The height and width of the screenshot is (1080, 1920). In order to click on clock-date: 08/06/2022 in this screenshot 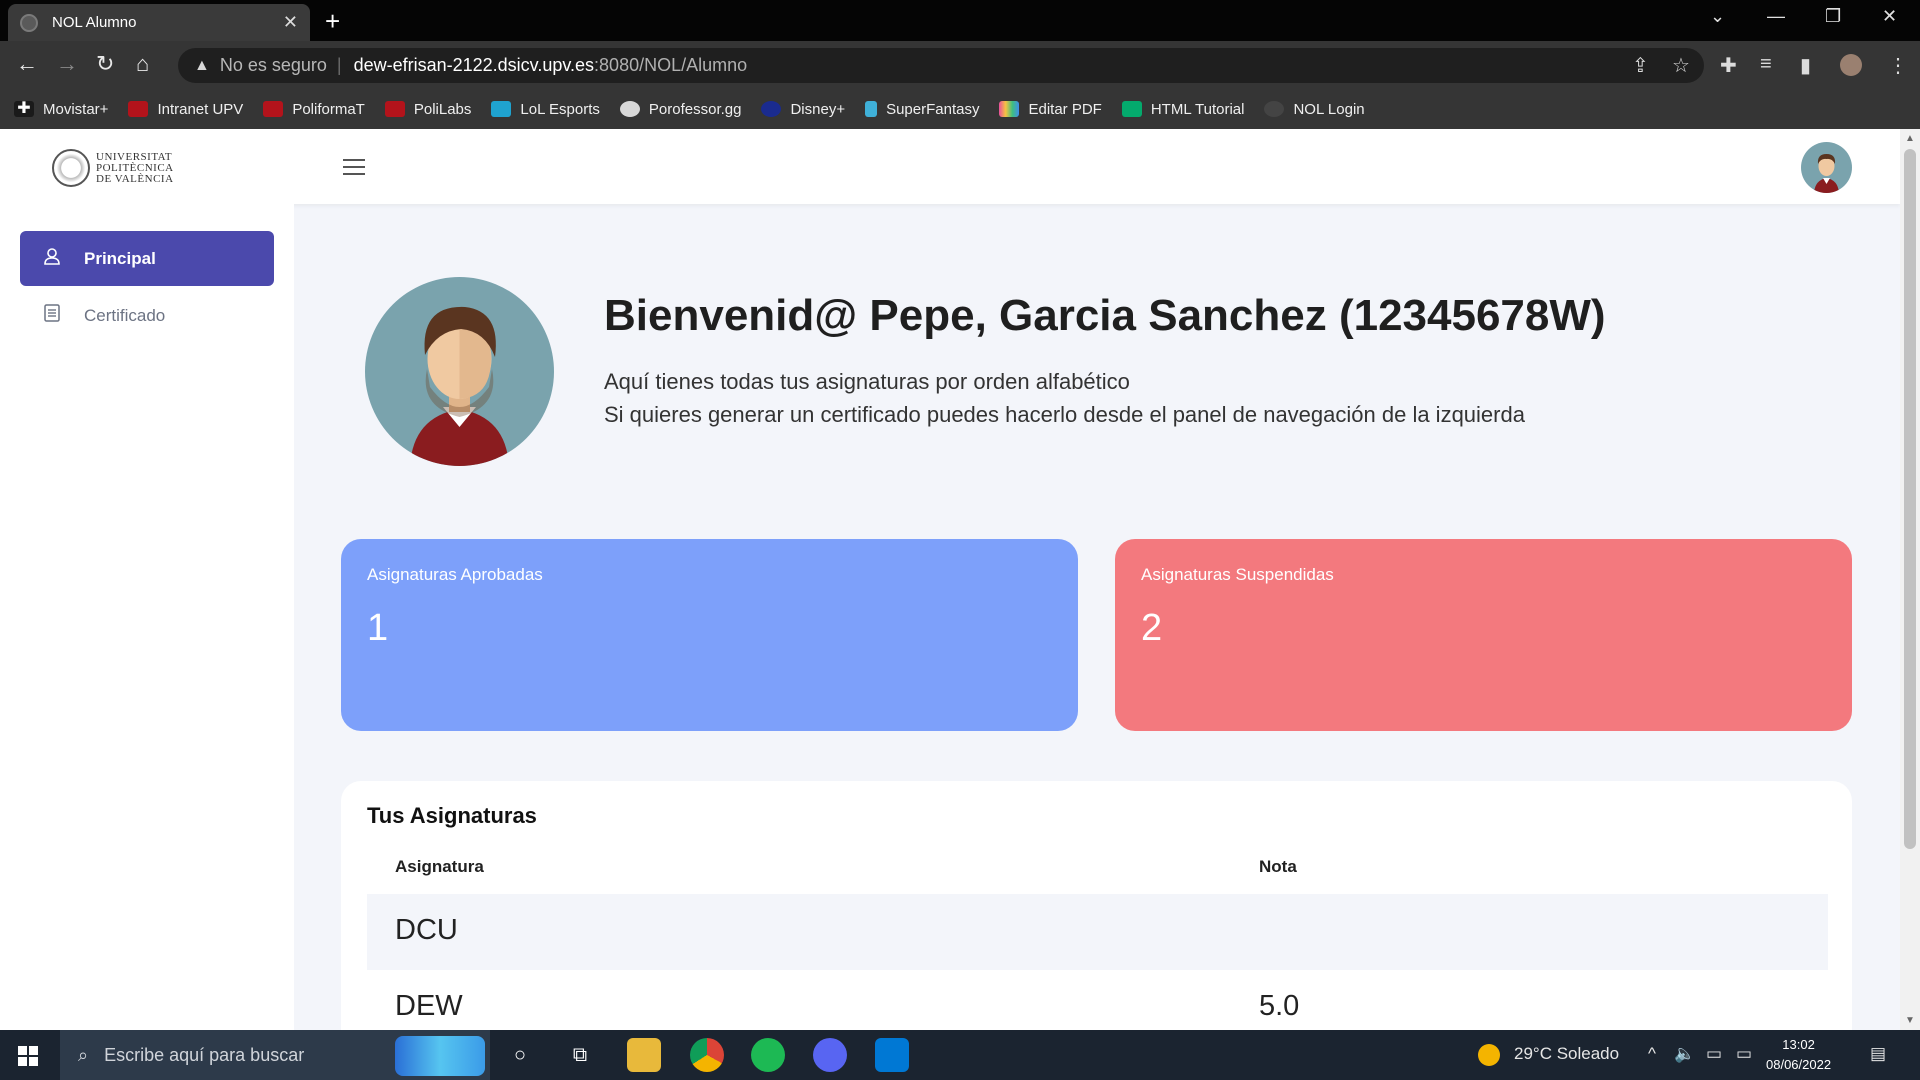, I will do `click(1799, 1064)`.